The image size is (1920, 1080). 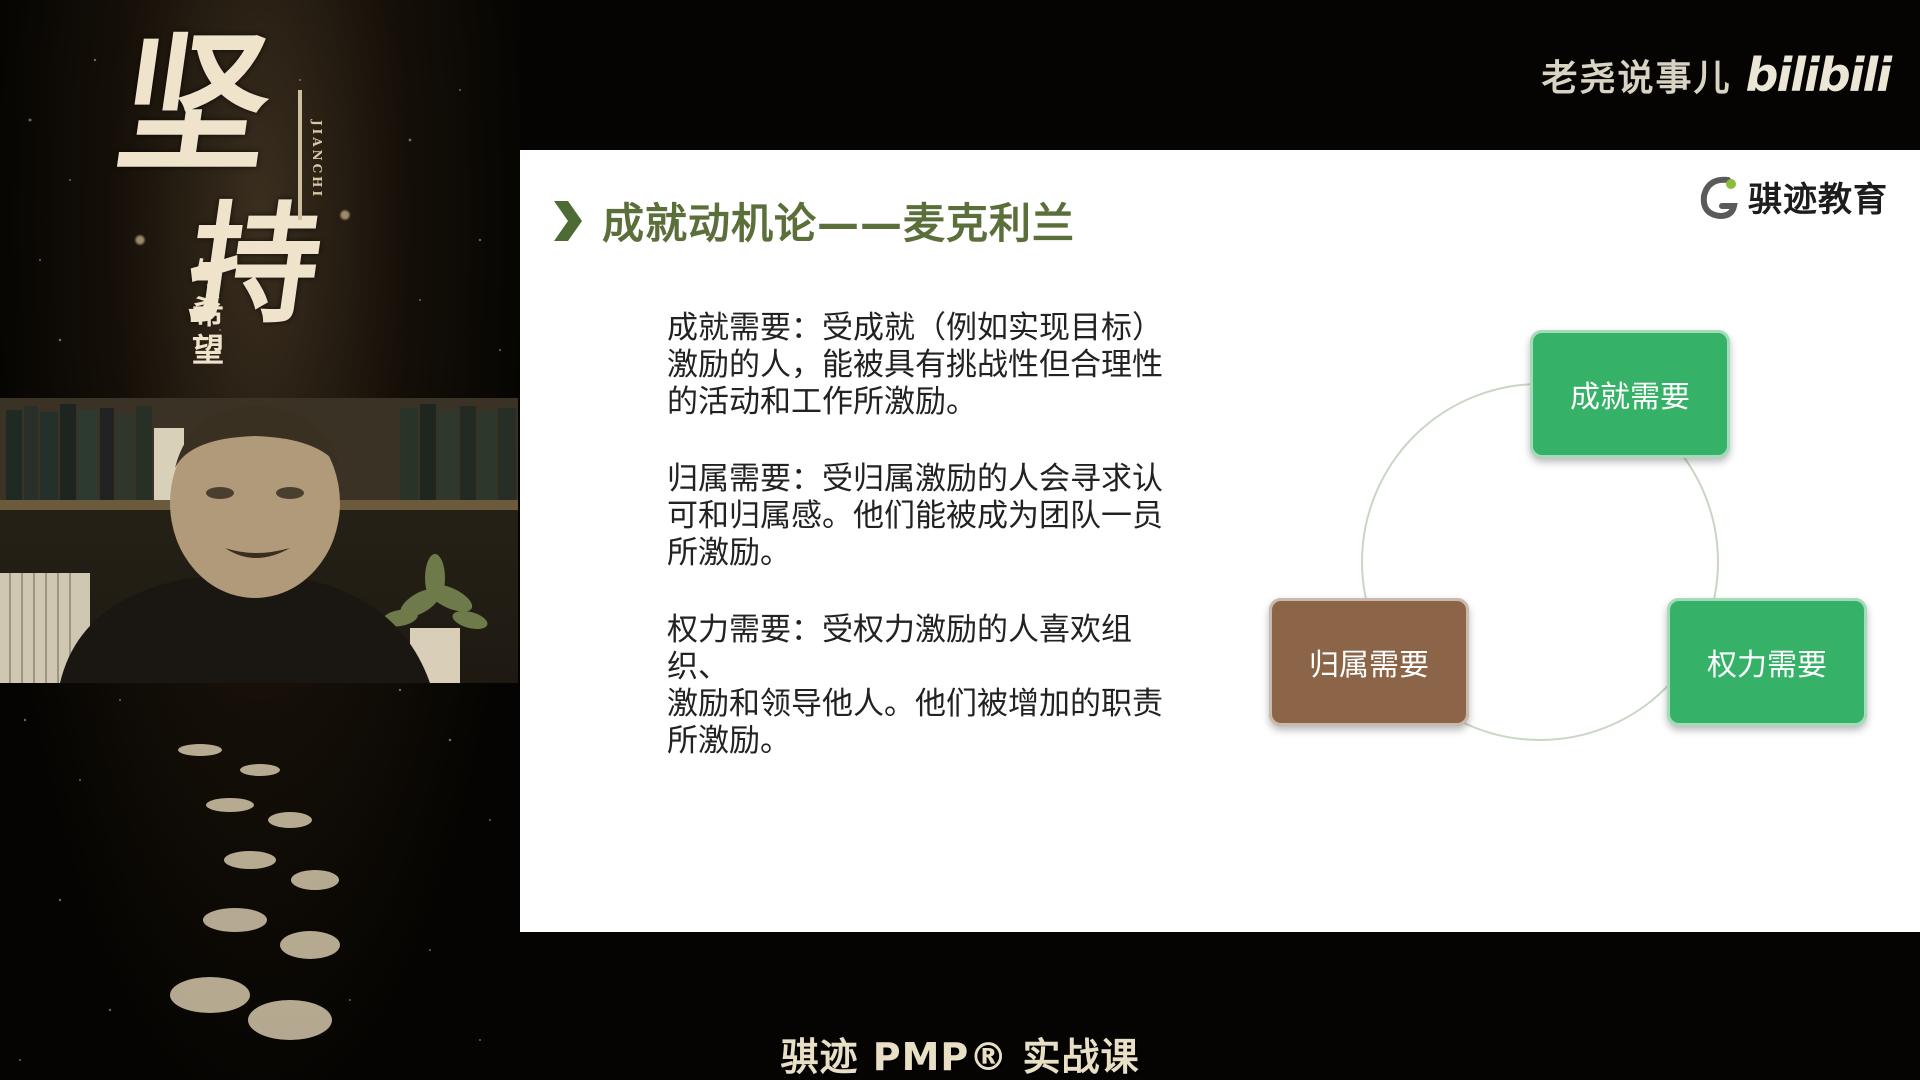 I want to click on power-need-text: 权力需要：受权力激励的人喜欢组织、 激励和领导他人。他们被增加的职责 所激励。, so click(x=915, y=685).